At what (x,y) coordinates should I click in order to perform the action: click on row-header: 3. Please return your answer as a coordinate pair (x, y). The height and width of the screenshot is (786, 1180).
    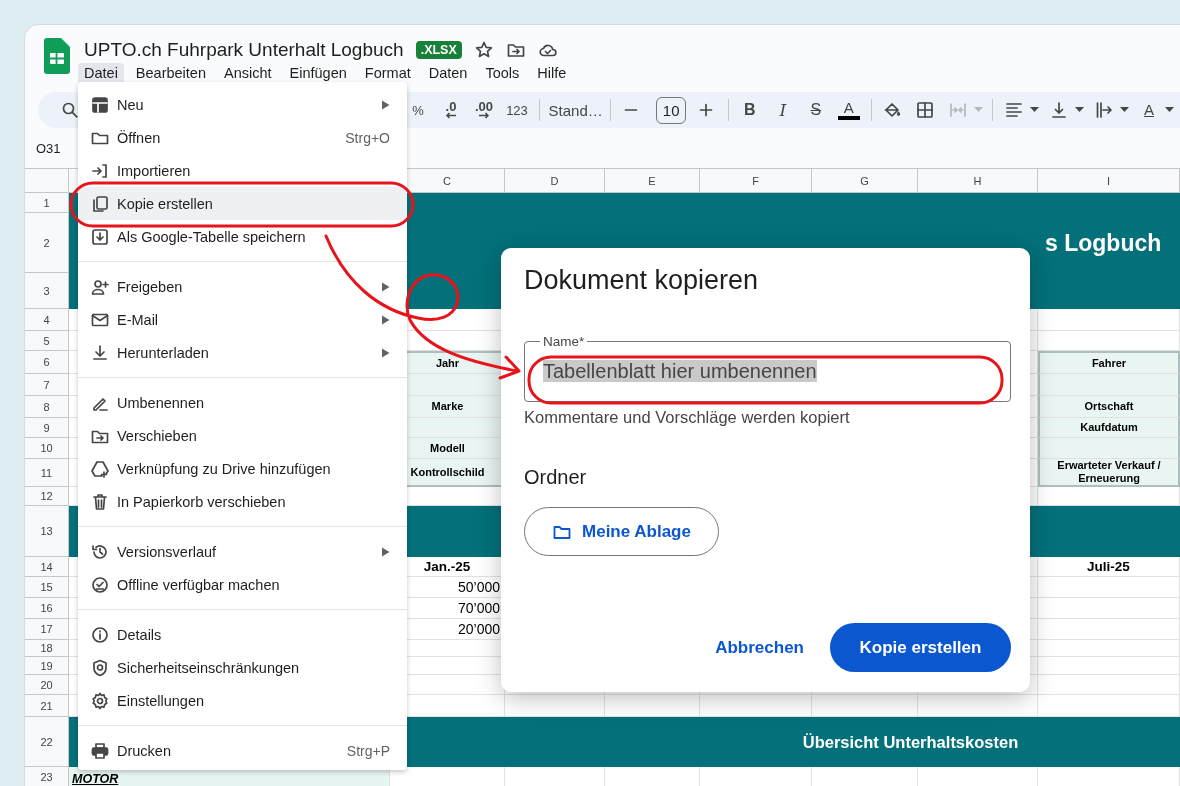
    Looking at the image, I should click on (47, 291).